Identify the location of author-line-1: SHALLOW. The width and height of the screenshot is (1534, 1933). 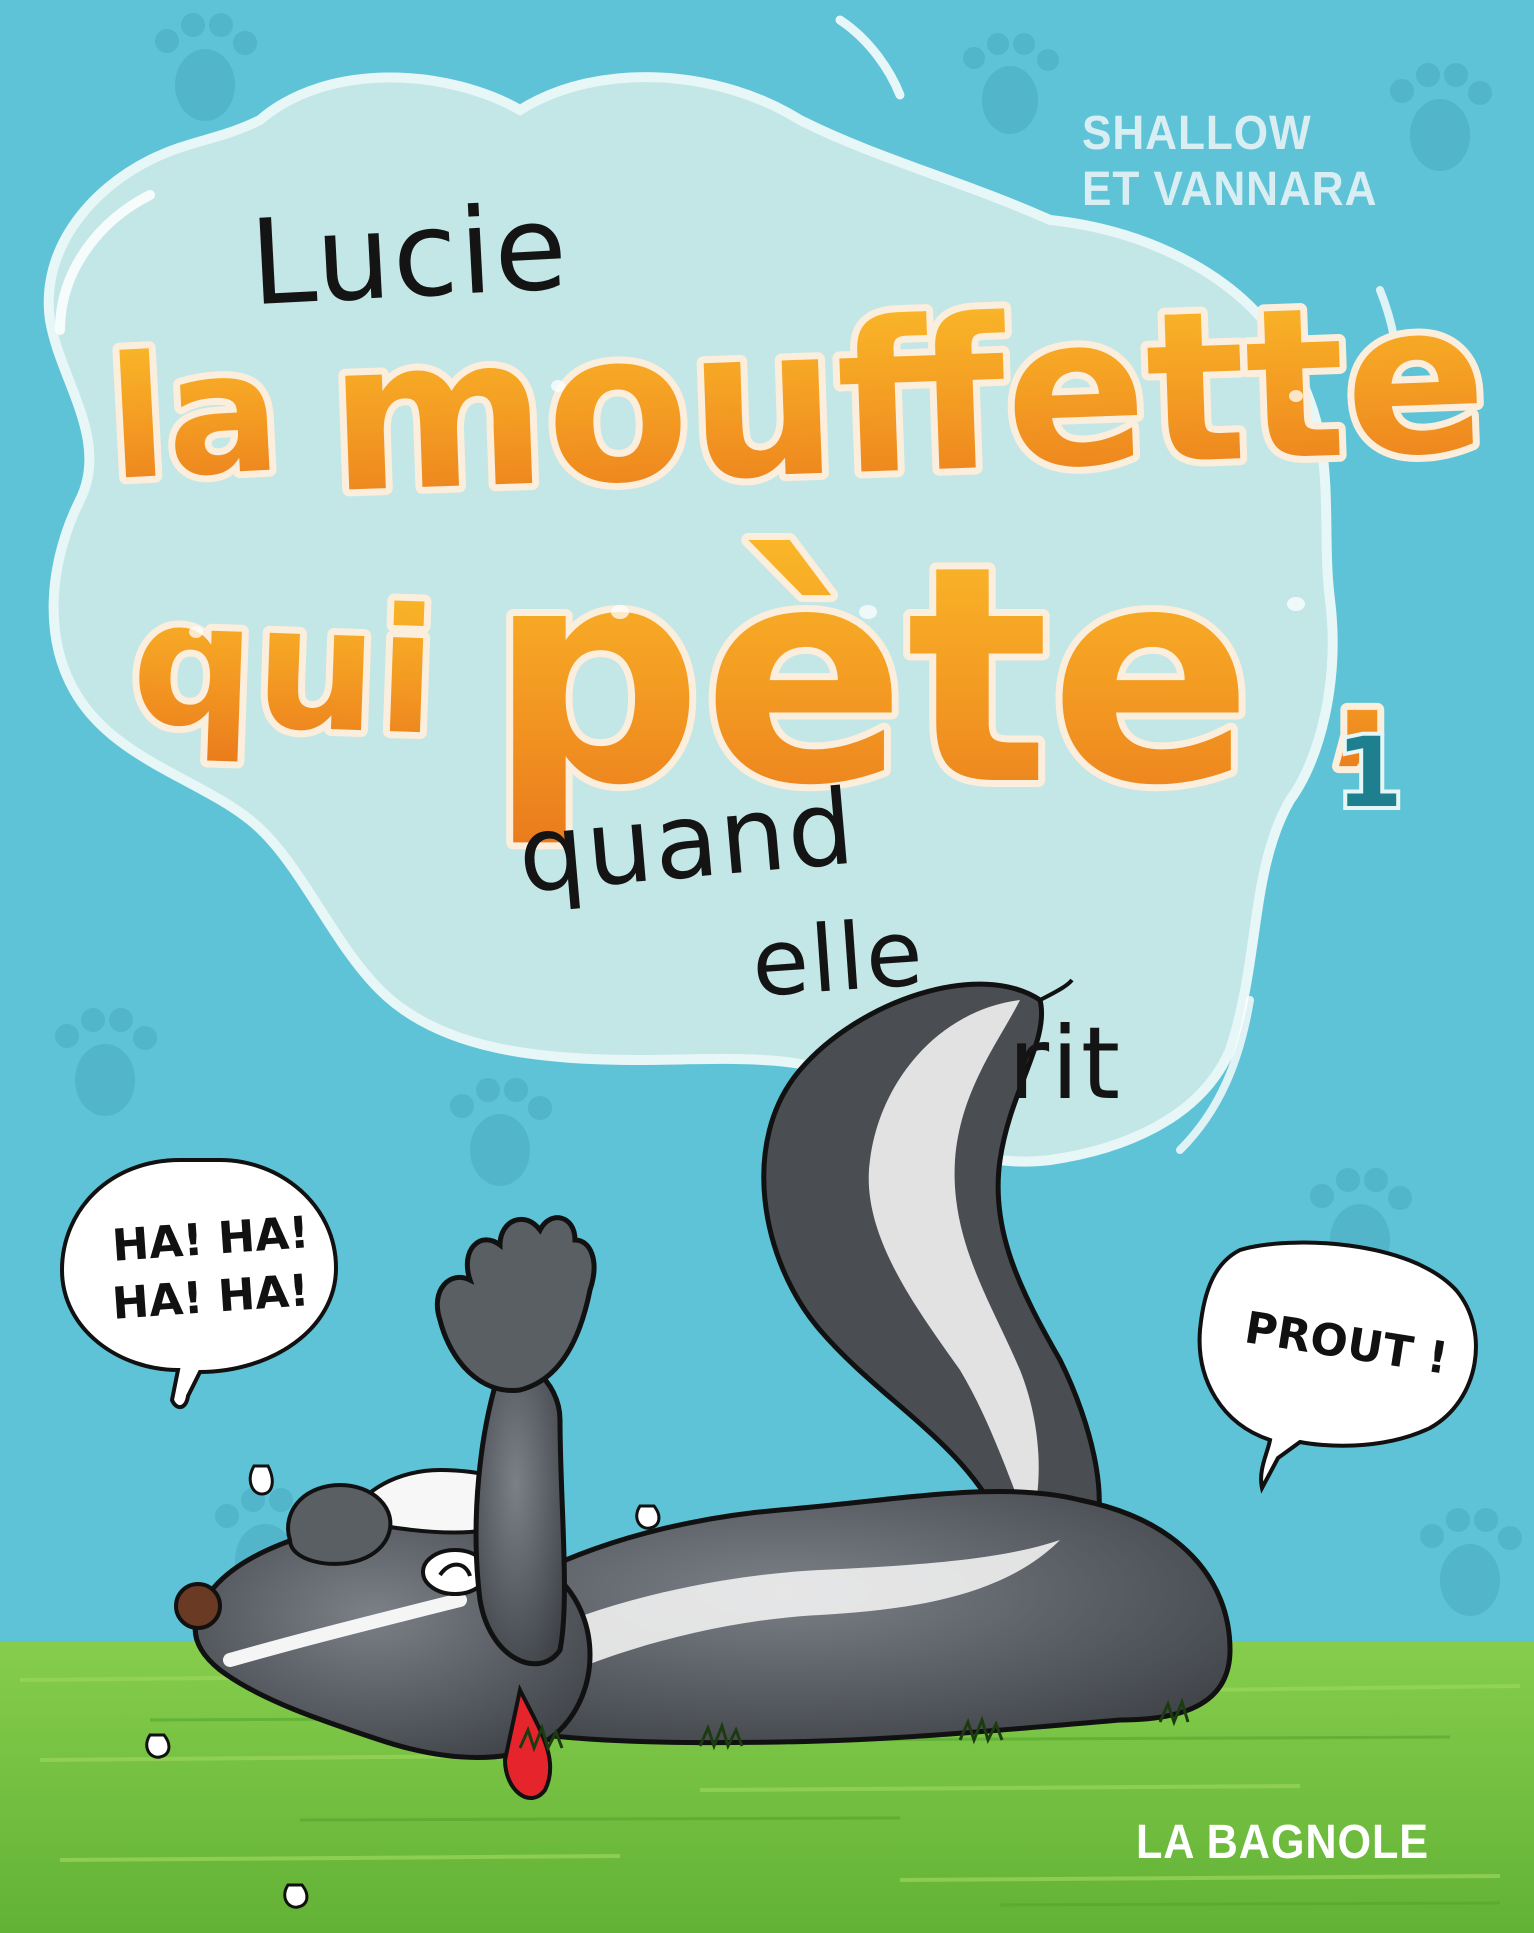
(1197, 133).